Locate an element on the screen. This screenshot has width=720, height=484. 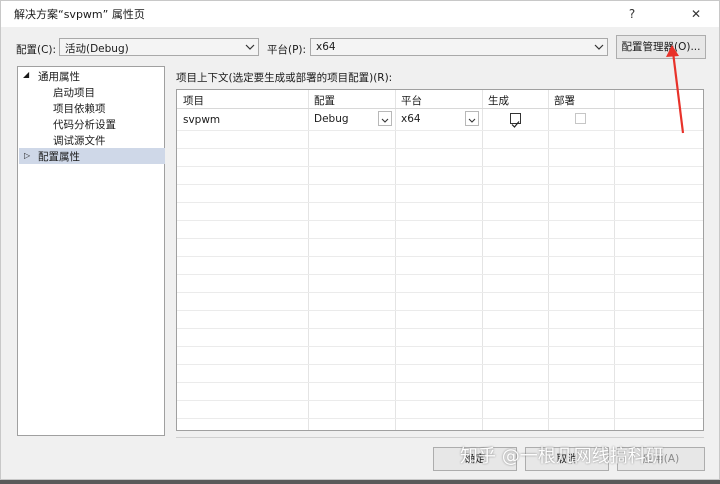
red-arrow-annotation is located at coordinates (675, 89).